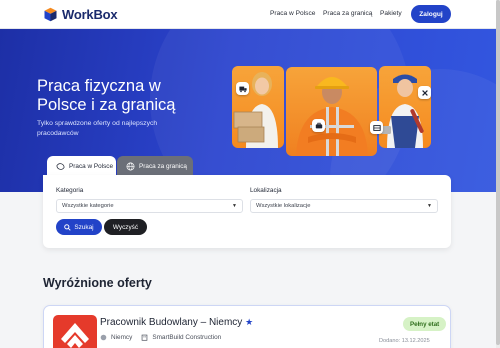 Image resolution: width=500 pixels, height=348 pixels. What do you see at coordinates (122, 337) in the screenshot?
I see `offer-country: Niemcy` at bounding box center [122, 337].